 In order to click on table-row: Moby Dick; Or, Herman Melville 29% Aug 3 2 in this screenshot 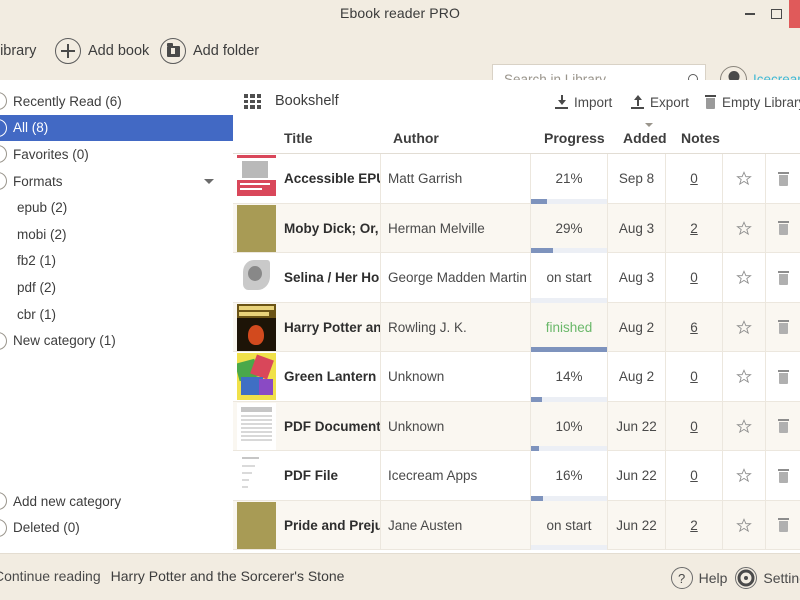, I will do `click(516, 228)`.